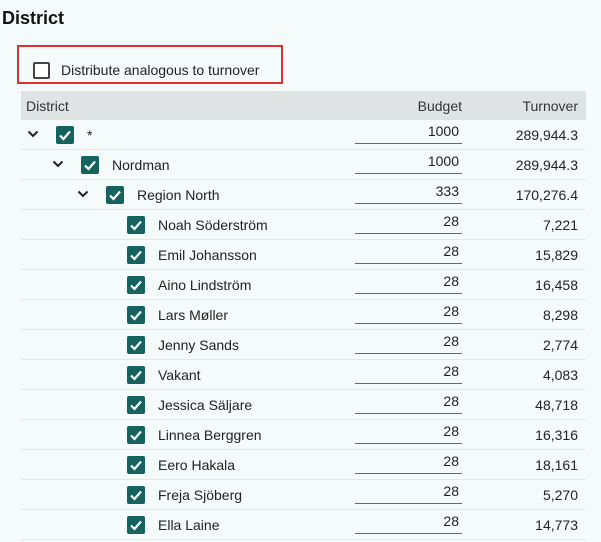 The height and width of the screenshot is (542, 601). I want to click on tree-row: Eero Hakala 28 18,161, so click(303, 465).